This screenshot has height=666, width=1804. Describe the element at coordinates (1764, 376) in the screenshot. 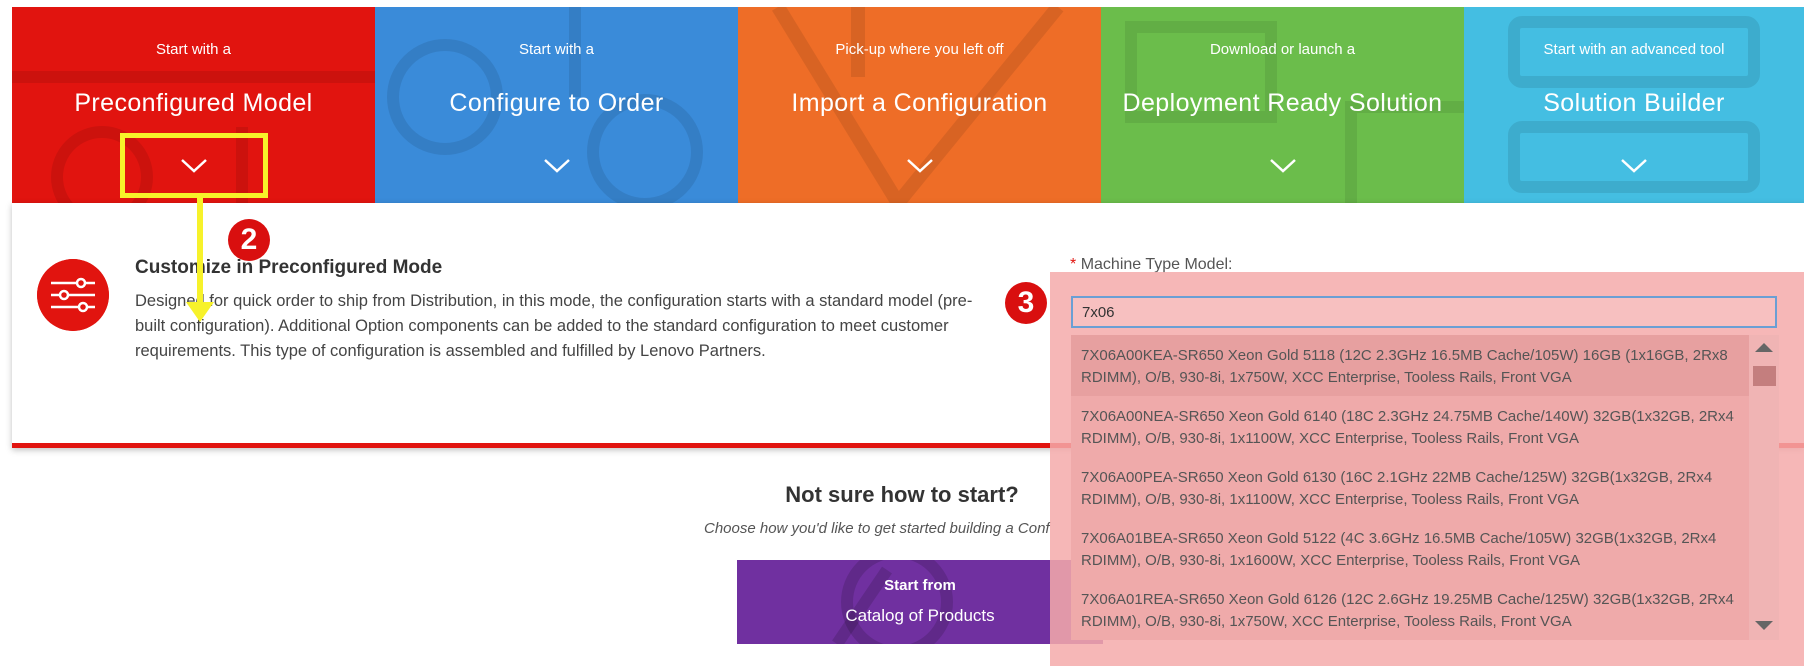

I see `scrollbar-thumb` at that location.